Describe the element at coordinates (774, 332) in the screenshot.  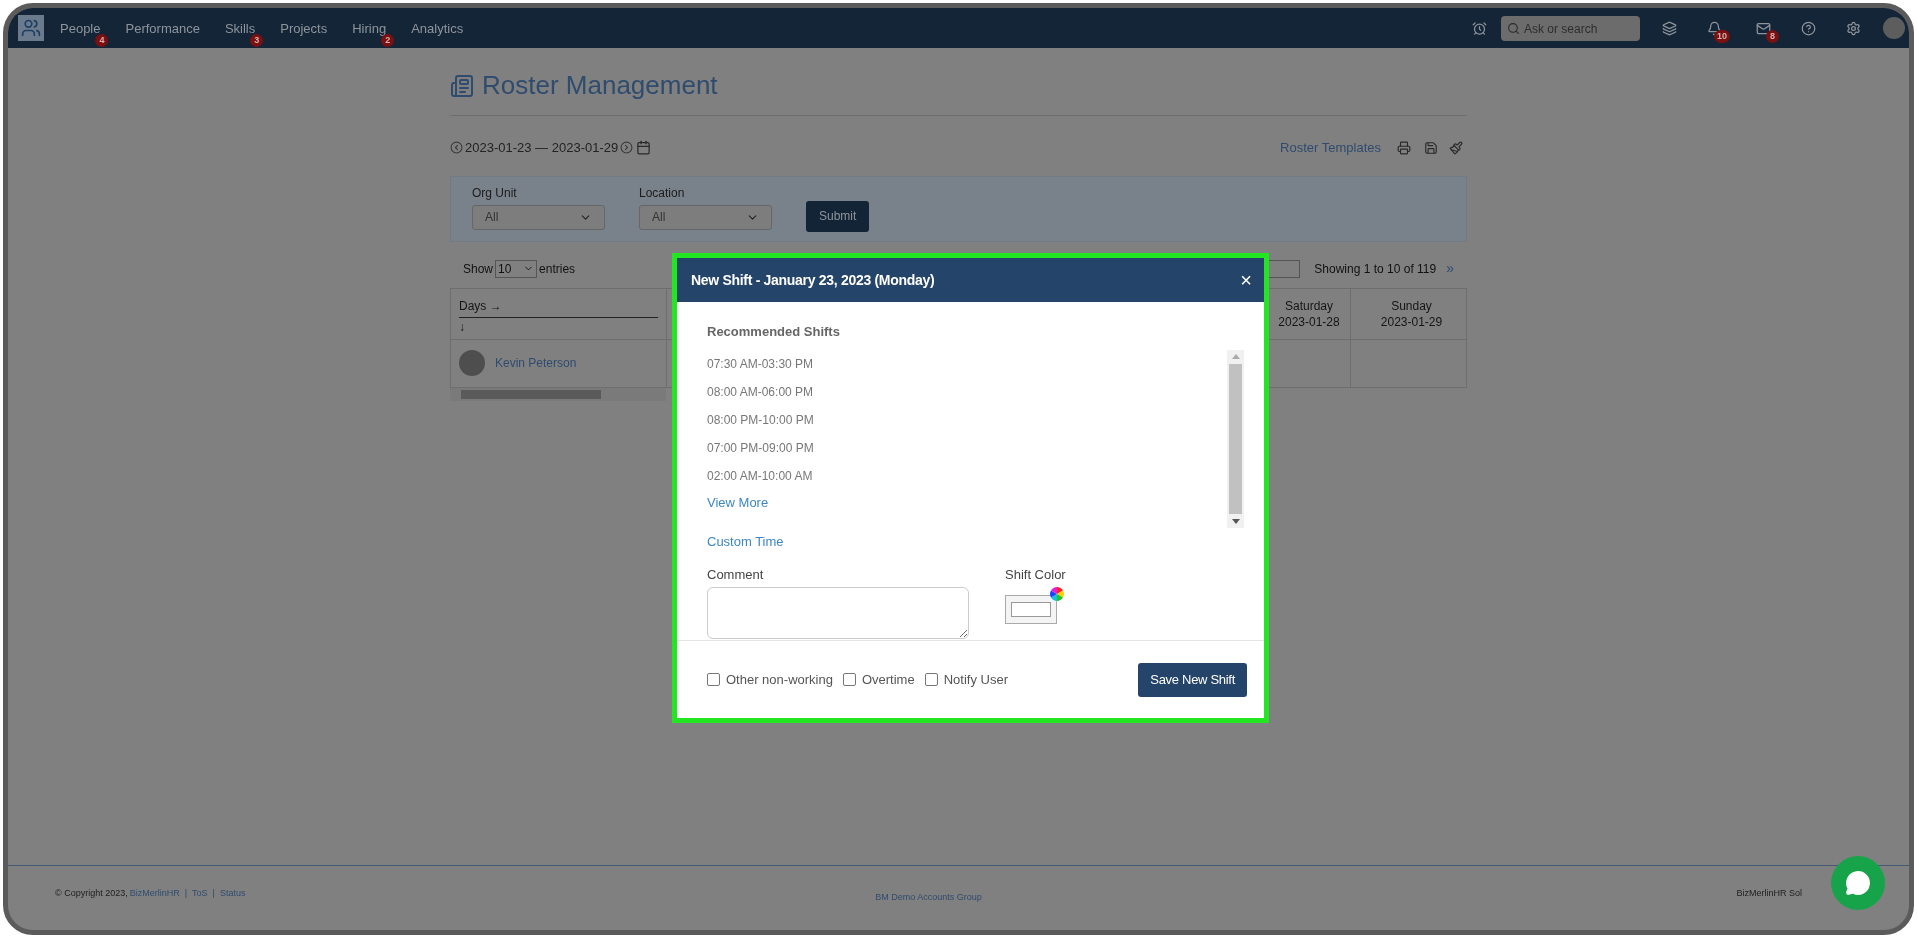
I see `recommended-shifts-label: Recommended Shifts` at that location.